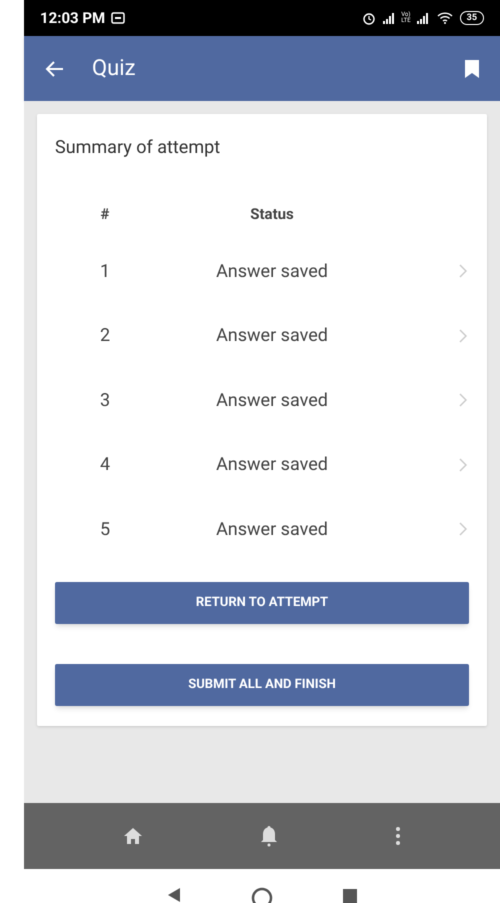 Image resolution: width=500 pixels, height=903 pixels. I want to click on question-row: 2 Answer saved, so click(262, 336).